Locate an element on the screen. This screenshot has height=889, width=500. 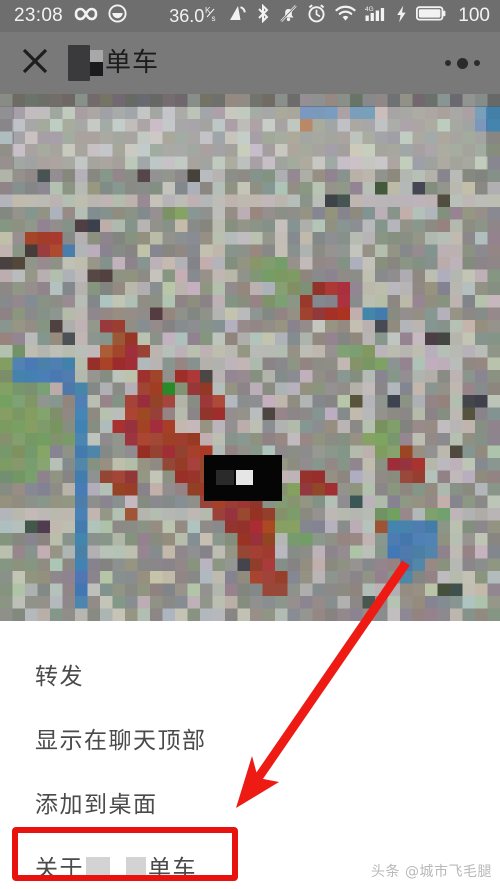
location-signal-icon is located at coordinates (237, 16).